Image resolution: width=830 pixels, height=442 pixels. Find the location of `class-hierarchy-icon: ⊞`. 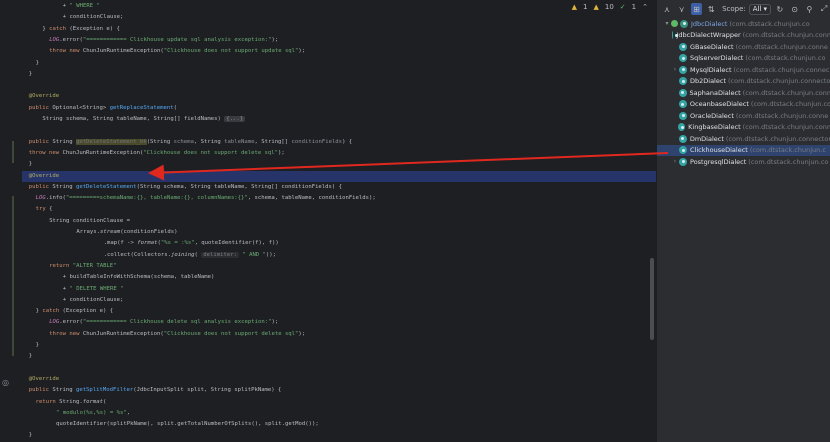

class-hierarchy-icon: ⊞ is located at coordinates (696, 9).